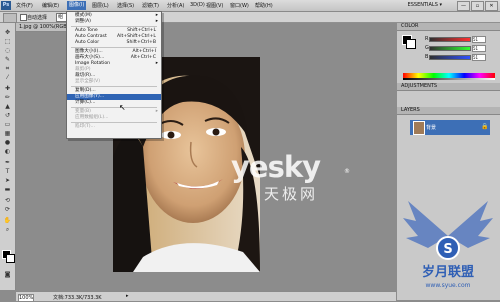 This screenshot has width=500, height=302. I want to click on blue-slider-row: B 51, so click(460, 57).